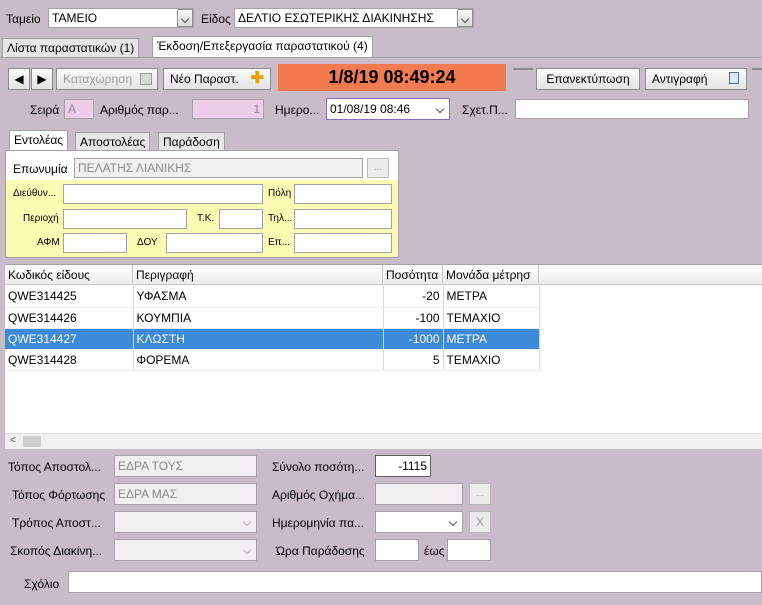 Image resolution: width=762 pixels, height=605 pixels. Describe the element at coordinates (523, 69) in the screenshot. I see `minus-button` at that location.